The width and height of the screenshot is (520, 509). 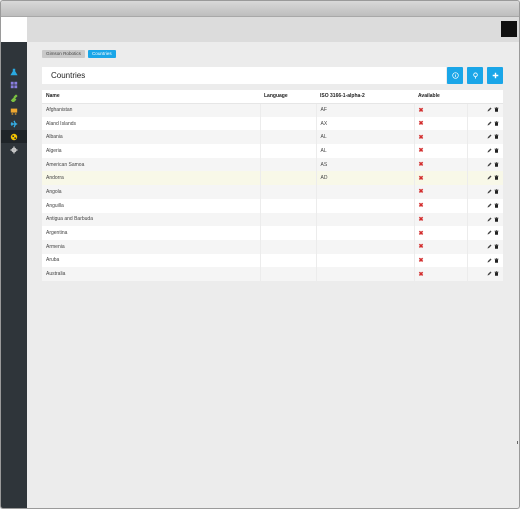 I want to click on cell-name: Angola, so click(x=151, y=192).